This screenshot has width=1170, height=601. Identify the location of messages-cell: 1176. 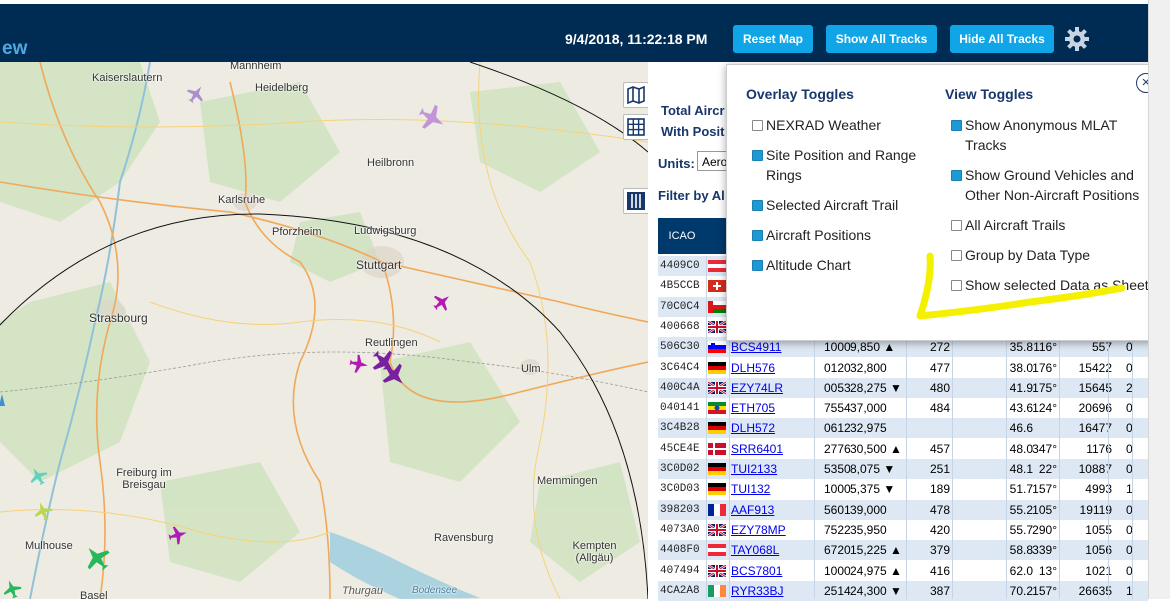
(1099, 448).